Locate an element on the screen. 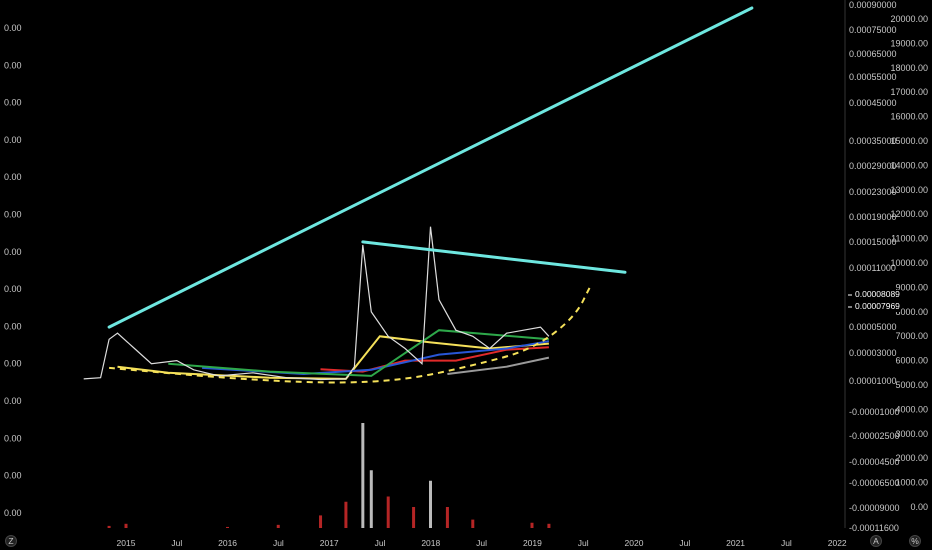 This screenshot has height=550, width=932. right-tick-label-a: 0.00023000 is located at coordinates (873, 192).